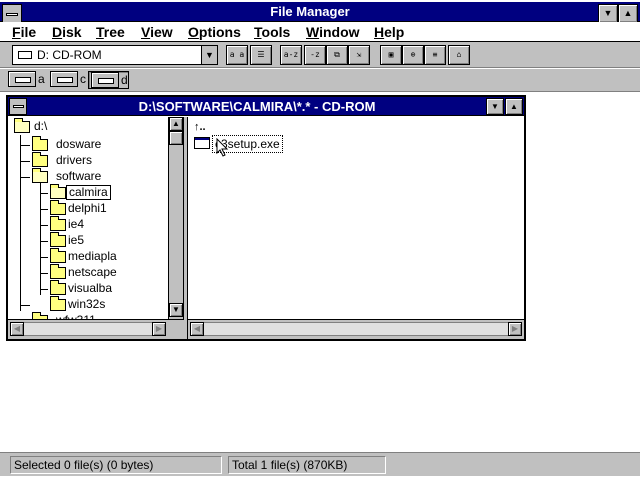 The width and height of the screenshot is (640, 480). What do you see at coordinates (413, 55) in the screenshot?
I see `share-button: ⊕` at bounding box center [413, 55].